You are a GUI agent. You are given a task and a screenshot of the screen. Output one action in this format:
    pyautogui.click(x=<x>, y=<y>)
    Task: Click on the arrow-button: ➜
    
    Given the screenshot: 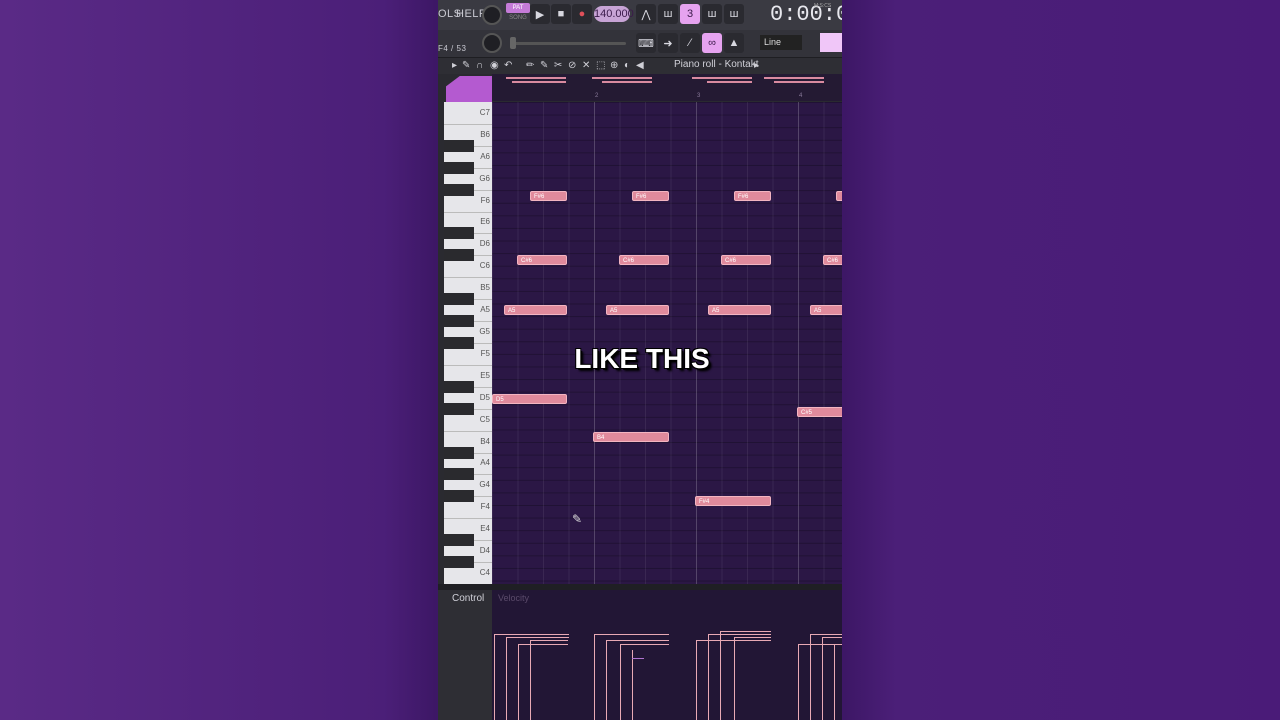 What is the action you would take?
    pyautogui.click(x=668, y=43)
    